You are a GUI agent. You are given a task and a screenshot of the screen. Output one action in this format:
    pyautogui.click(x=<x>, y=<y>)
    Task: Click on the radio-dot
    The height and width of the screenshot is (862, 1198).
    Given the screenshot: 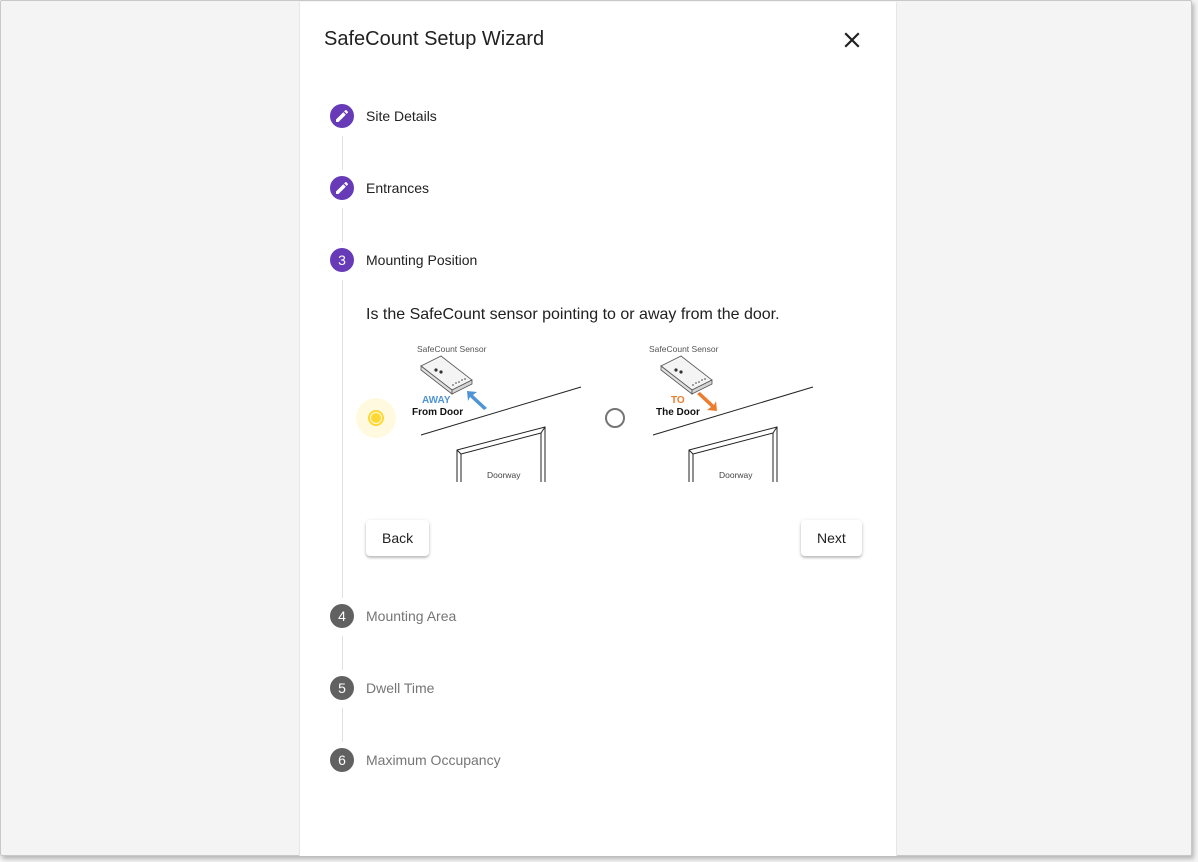 What is the action you would take?
    pyautogui.click(x=376, y=418)
    